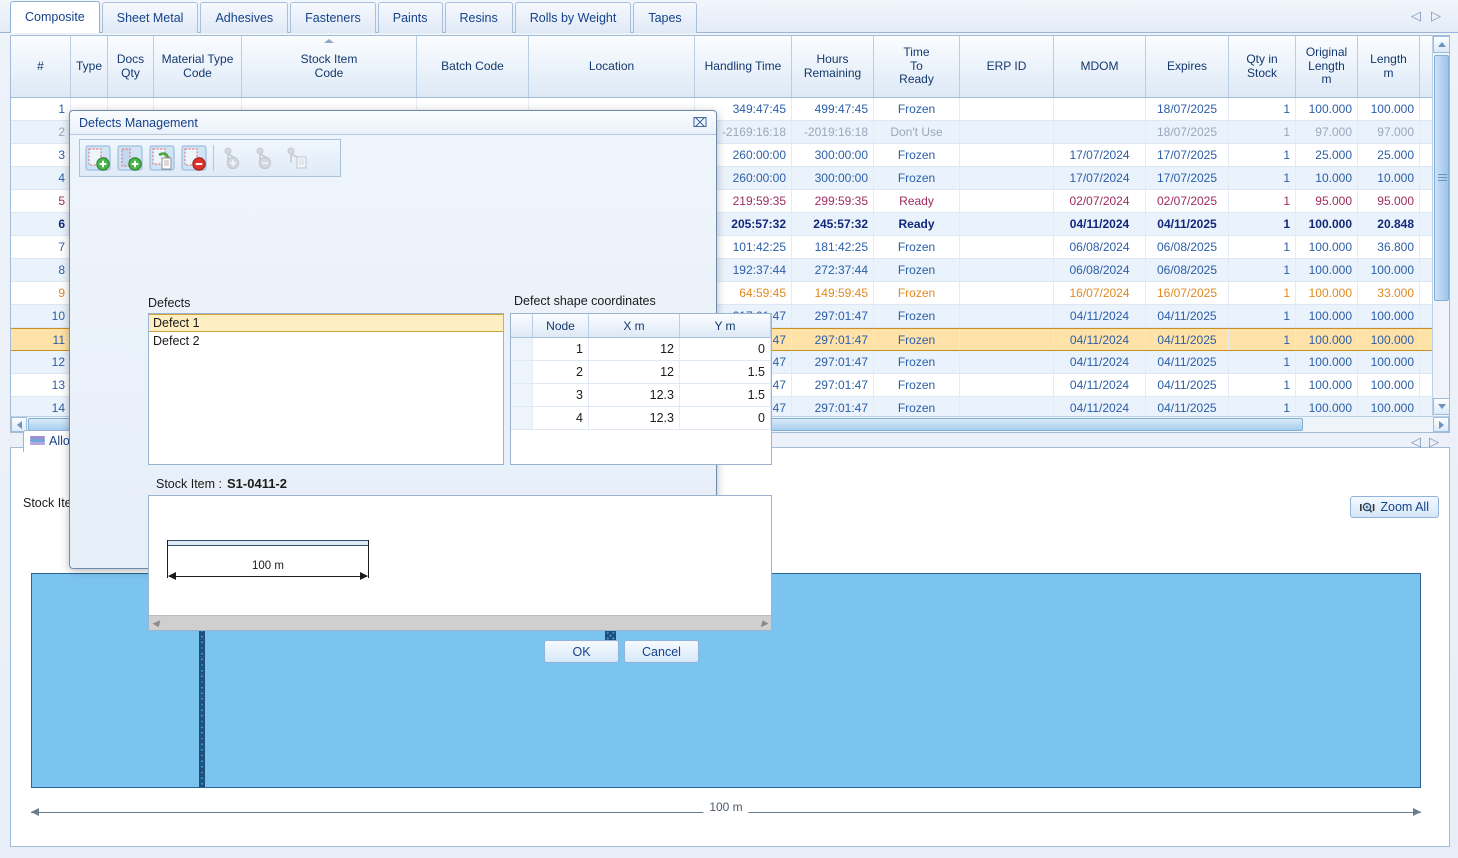 This screenshot has height=858, width=1458. I want to click on ok-button: OK, so click(581, 651).